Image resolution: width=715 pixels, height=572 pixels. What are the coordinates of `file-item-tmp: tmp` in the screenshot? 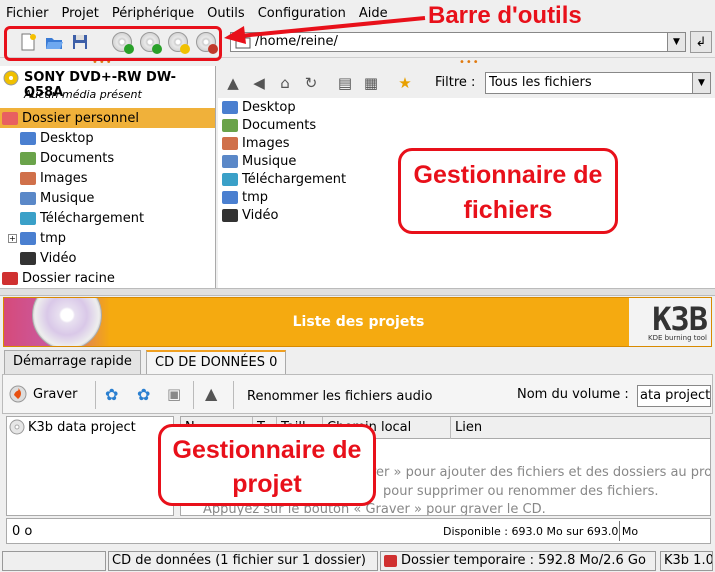 It's located at (245, 197).